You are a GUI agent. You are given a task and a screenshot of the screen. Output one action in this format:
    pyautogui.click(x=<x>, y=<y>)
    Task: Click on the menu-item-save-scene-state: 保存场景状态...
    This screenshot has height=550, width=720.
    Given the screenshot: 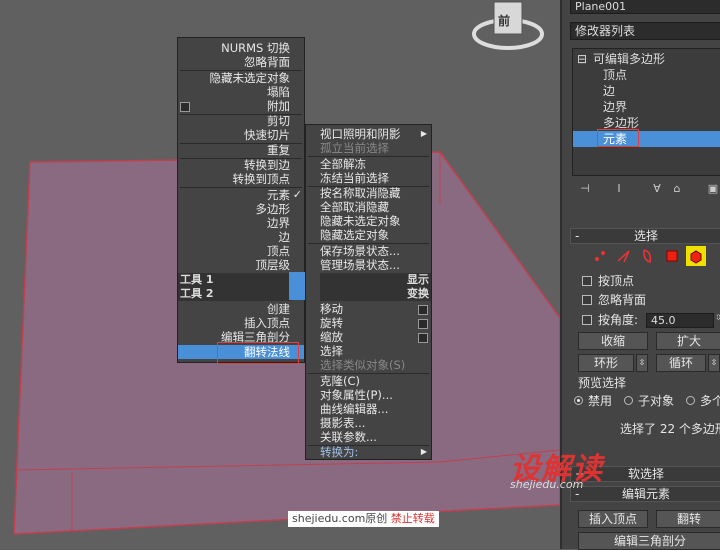 What is the action you would take?
    pyautogui.click(x=368, y=251)
    